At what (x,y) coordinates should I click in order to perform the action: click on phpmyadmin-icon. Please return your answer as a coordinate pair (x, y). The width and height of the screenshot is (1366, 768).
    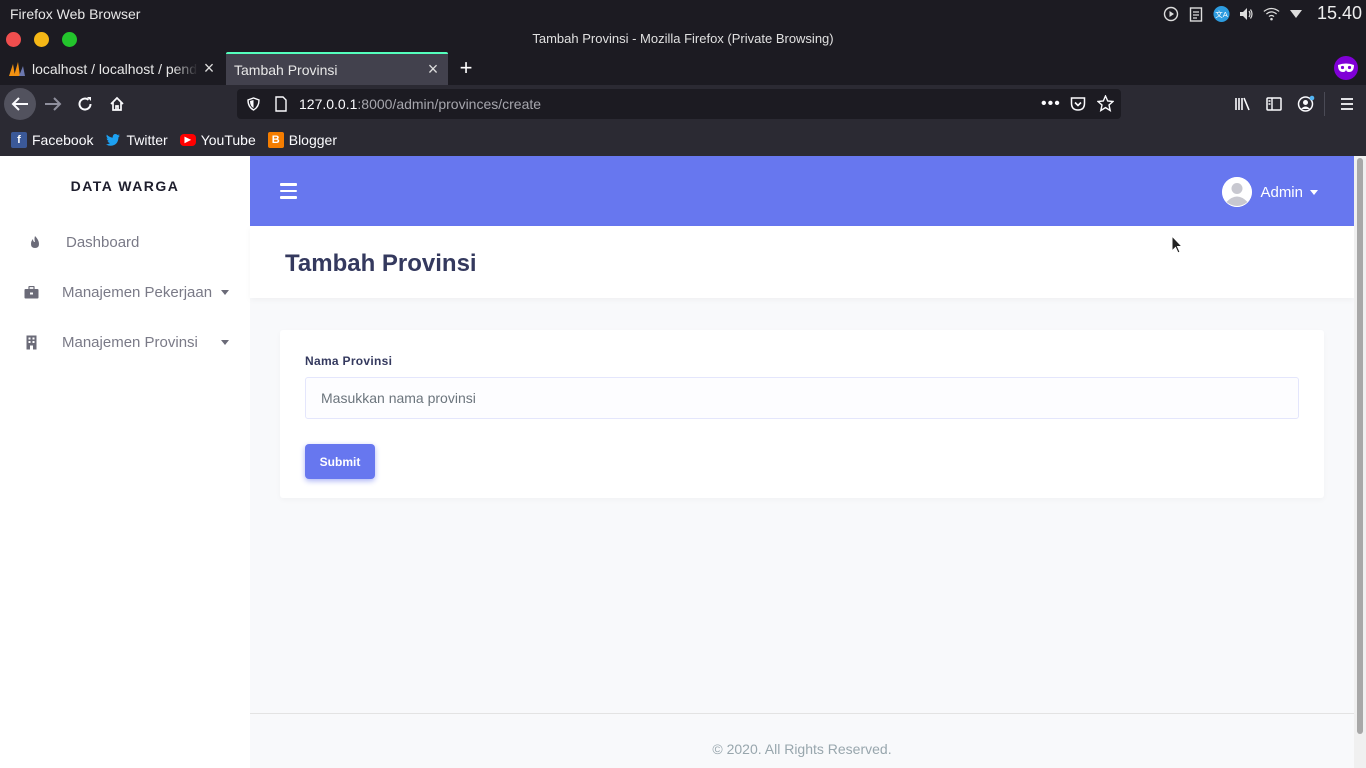
    Looking at the image, I should click on (17, 69).